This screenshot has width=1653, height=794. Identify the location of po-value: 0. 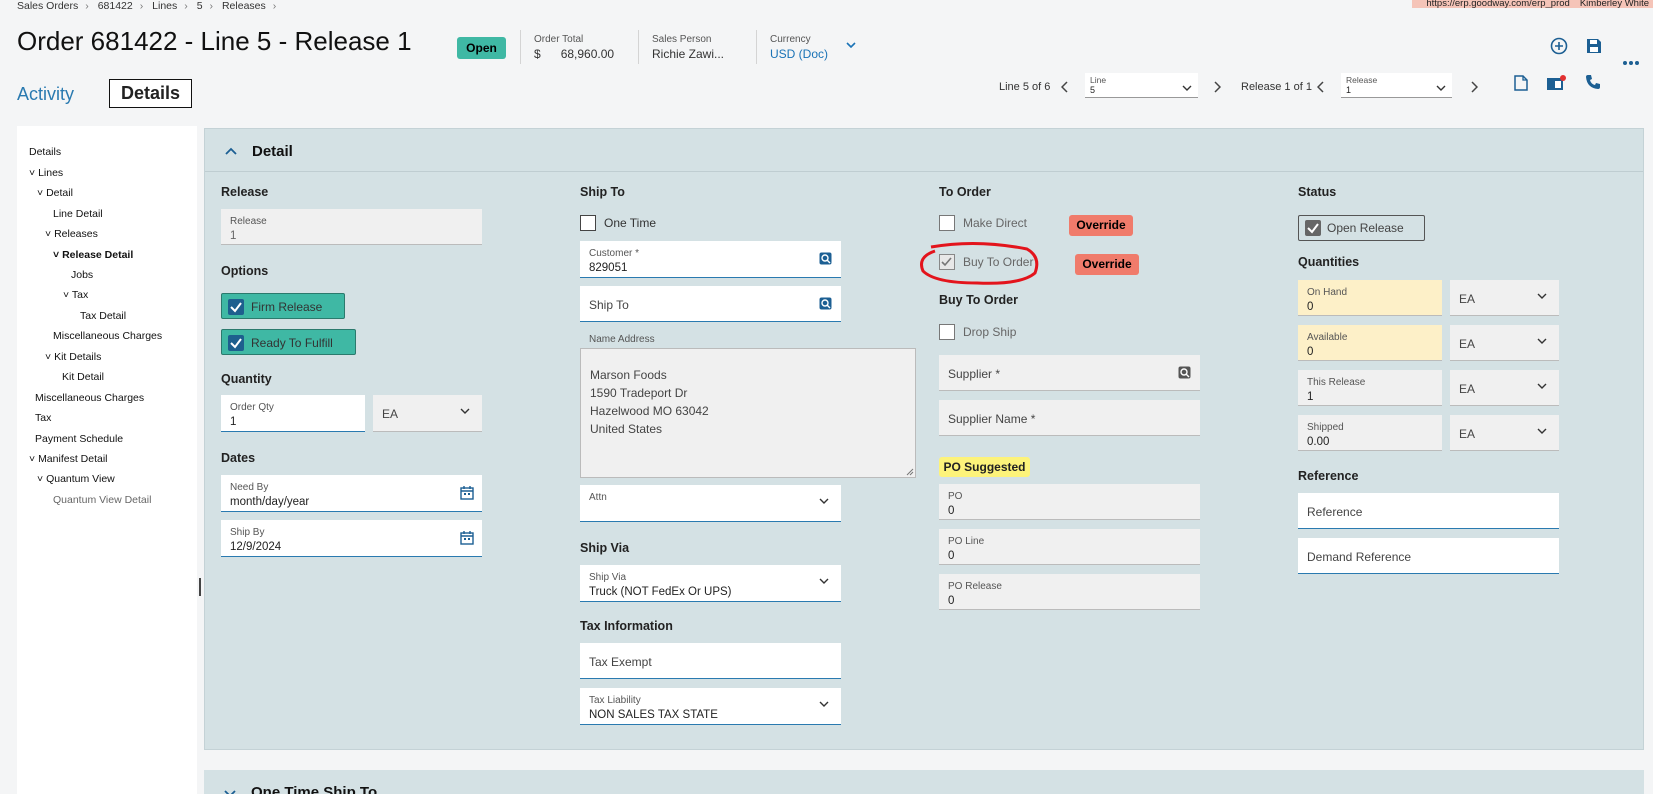
(951, 511).